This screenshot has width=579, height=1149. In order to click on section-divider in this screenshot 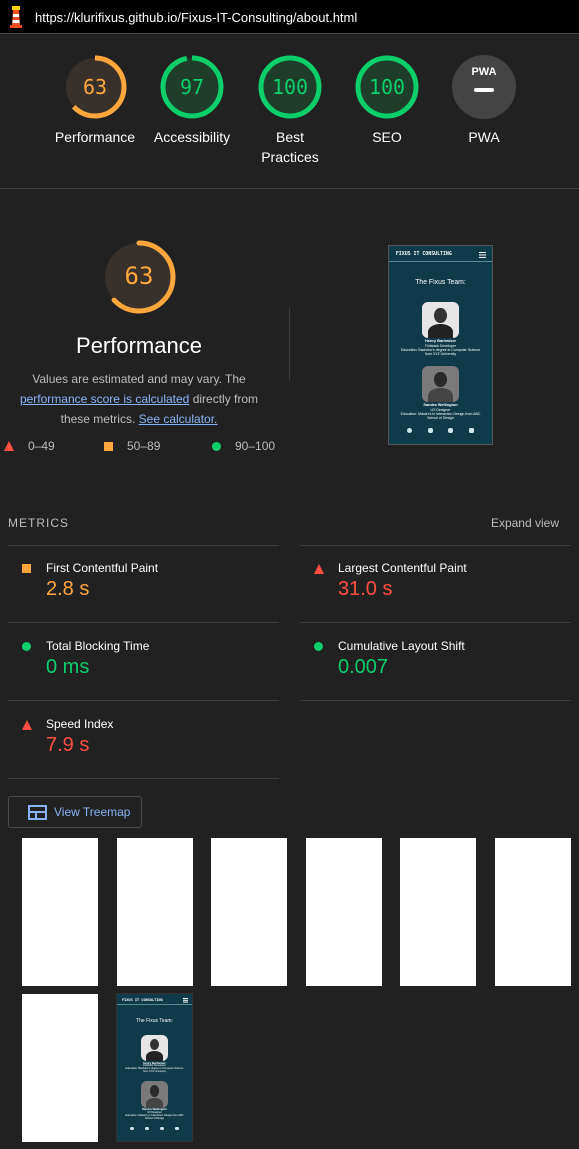, I will do `click(289, 188)`.